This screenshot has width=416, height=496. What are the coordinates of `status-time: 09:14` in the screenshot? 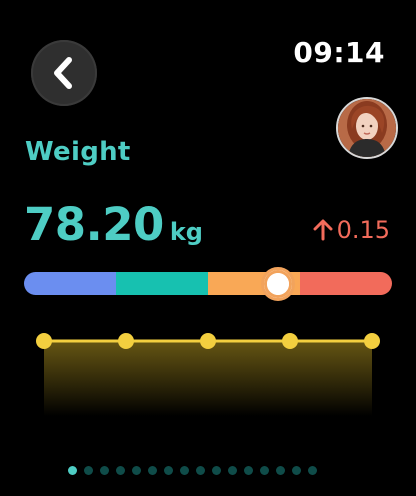 It's located at (339, 52).